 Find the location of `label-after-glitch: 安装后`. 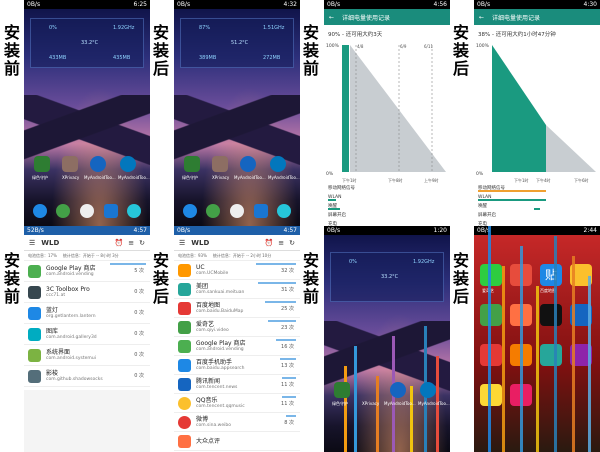

label-after-glitch: 安装后 is located at coordinates (460, 278).